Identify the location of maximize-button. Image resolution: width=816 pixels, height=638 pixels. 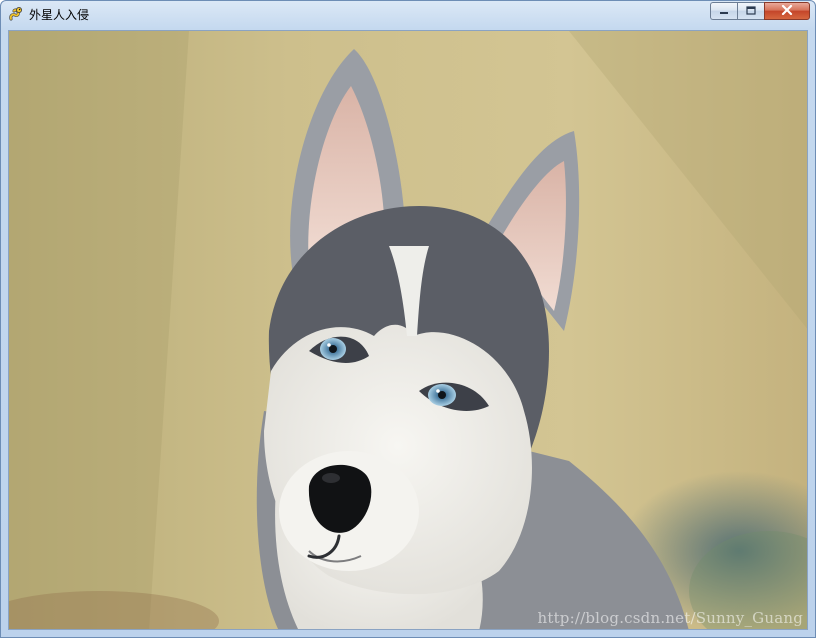
(750, 11).